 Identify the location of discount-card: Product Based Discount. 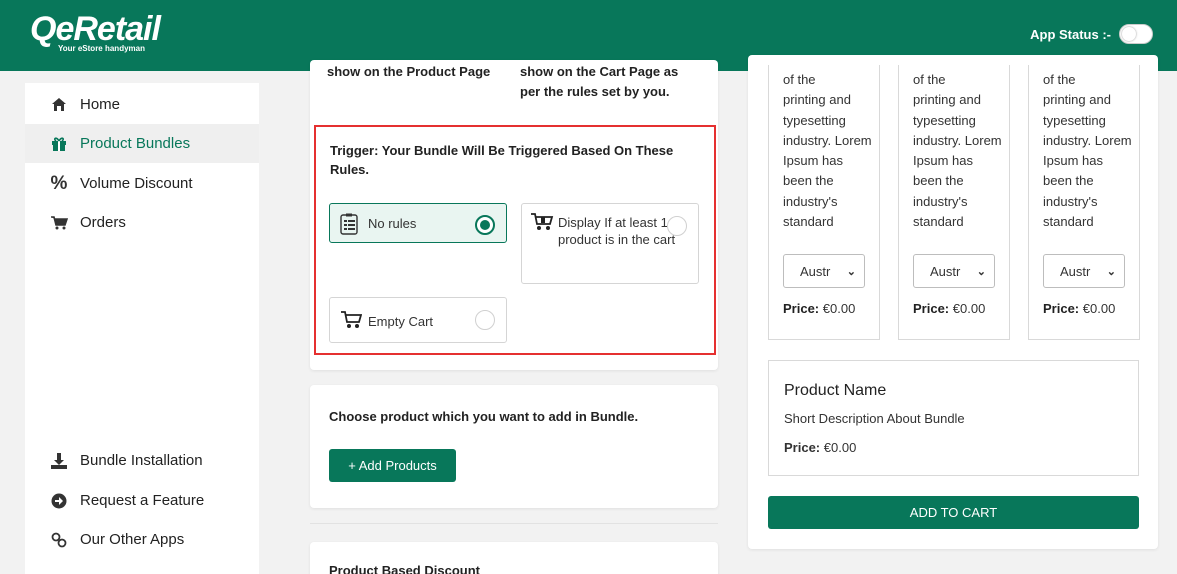
(514, 558).